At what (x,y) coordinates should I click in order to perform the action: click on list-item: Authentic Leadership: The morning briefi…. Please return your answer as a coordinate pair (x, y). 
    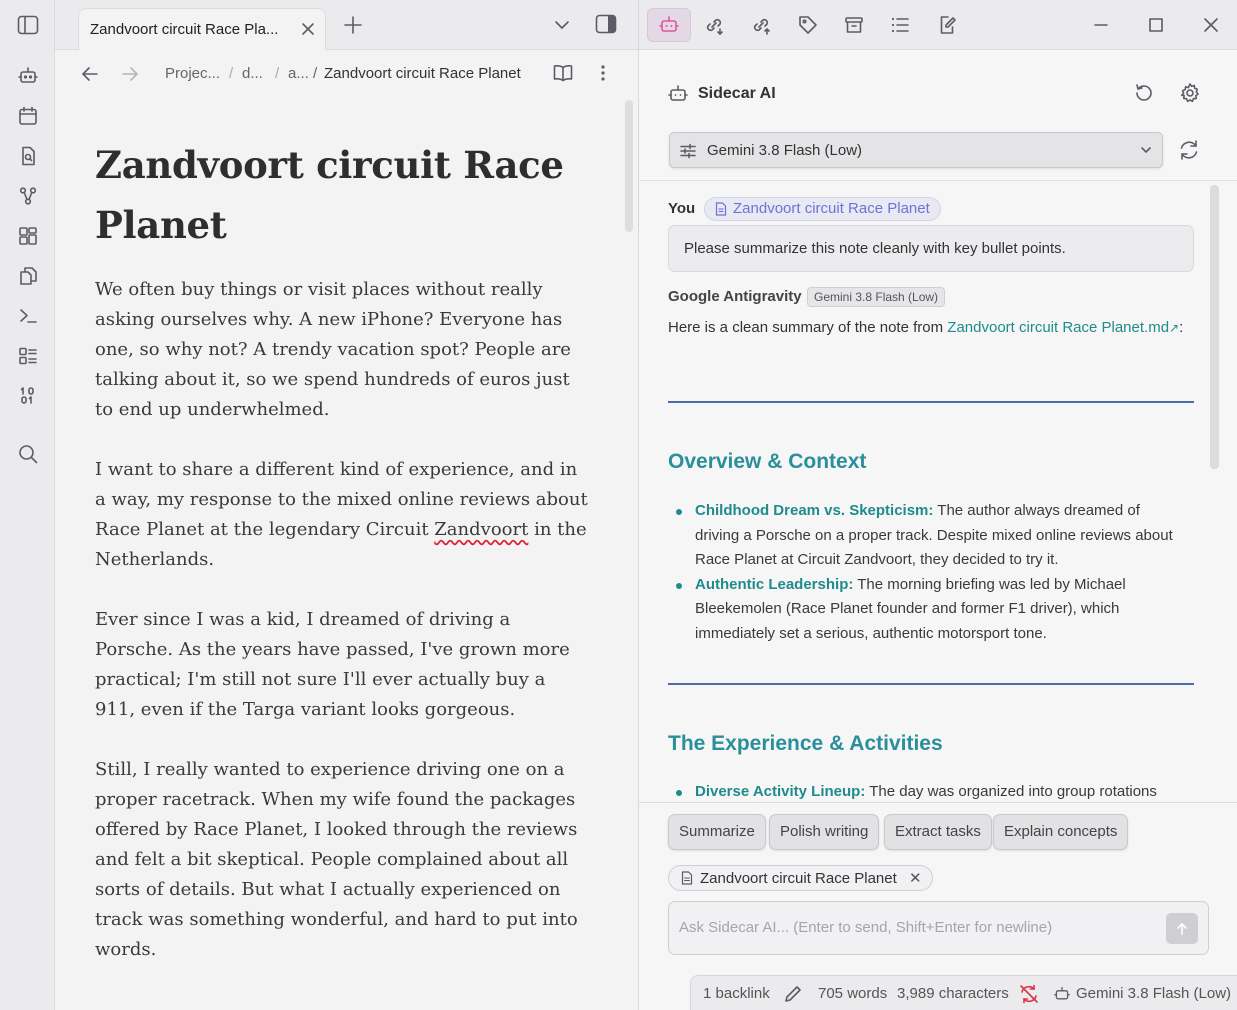
    Looking at the image, I should click on (928, 610).